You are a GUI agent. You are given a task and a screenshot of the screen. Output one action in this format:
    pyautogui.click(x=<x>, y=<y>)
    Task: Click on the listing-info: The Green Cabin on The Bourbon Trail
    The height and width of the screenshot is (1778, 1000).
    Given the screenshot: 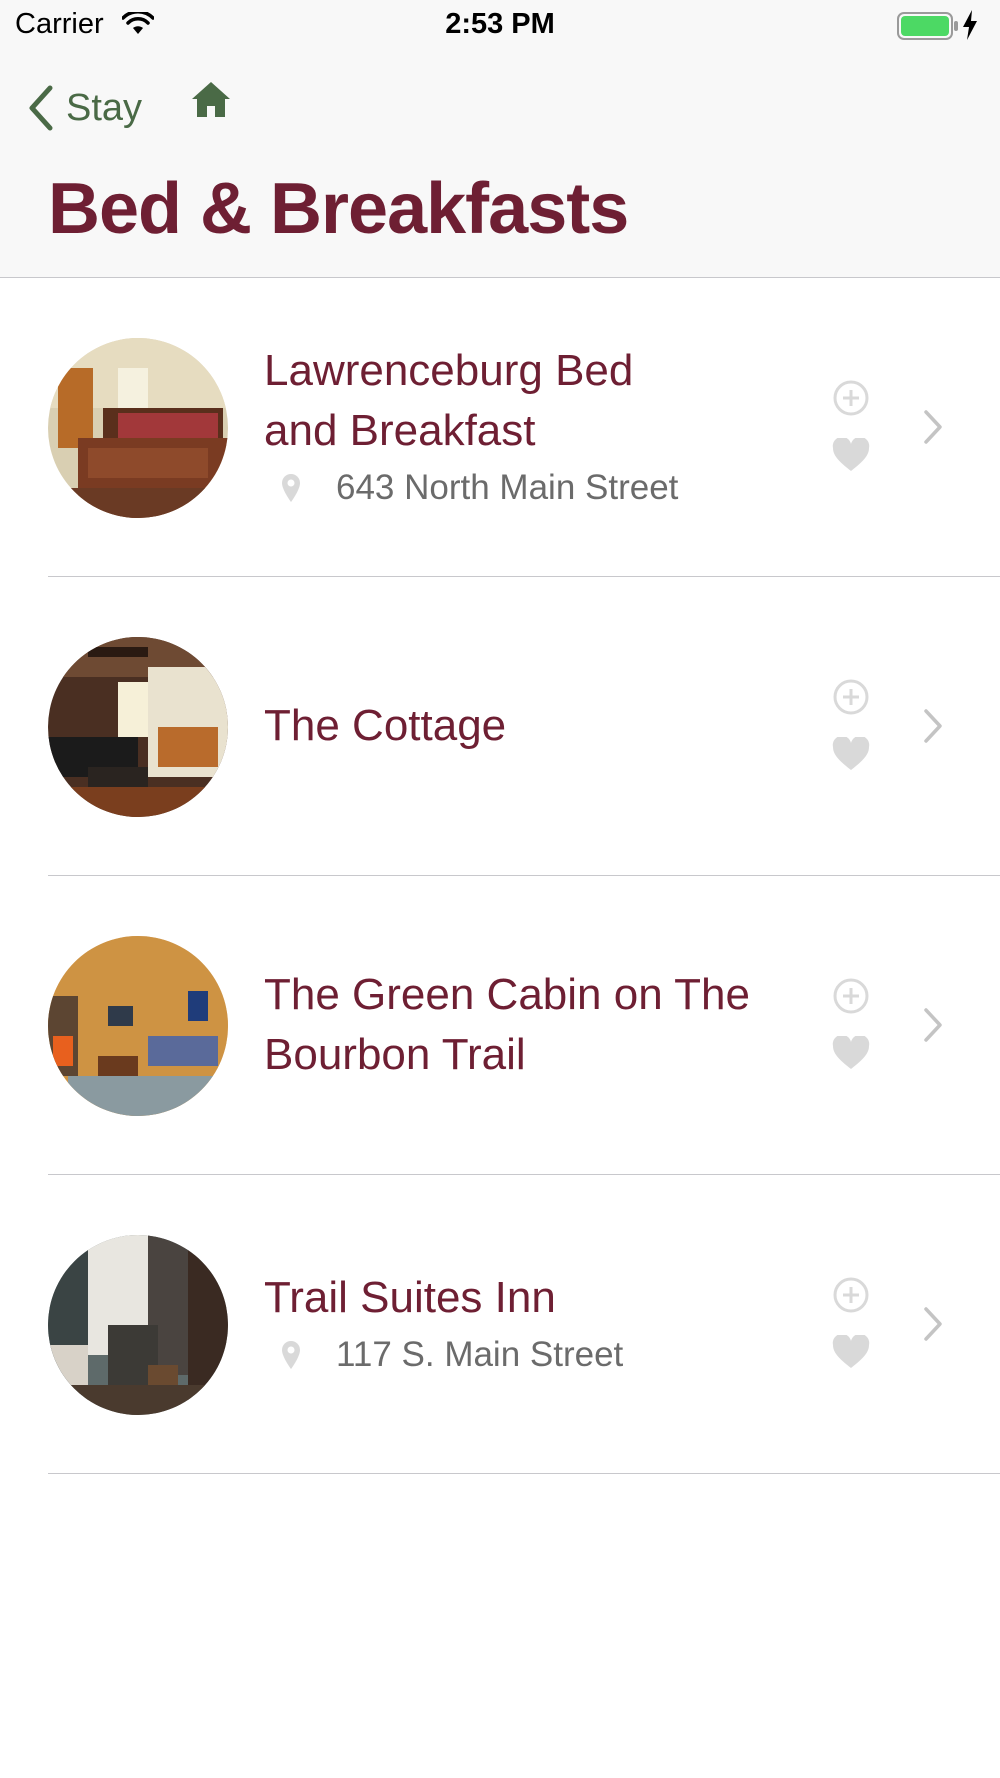 What is the action you would take?
    pyautogui.click(x=544, y=1025)
    